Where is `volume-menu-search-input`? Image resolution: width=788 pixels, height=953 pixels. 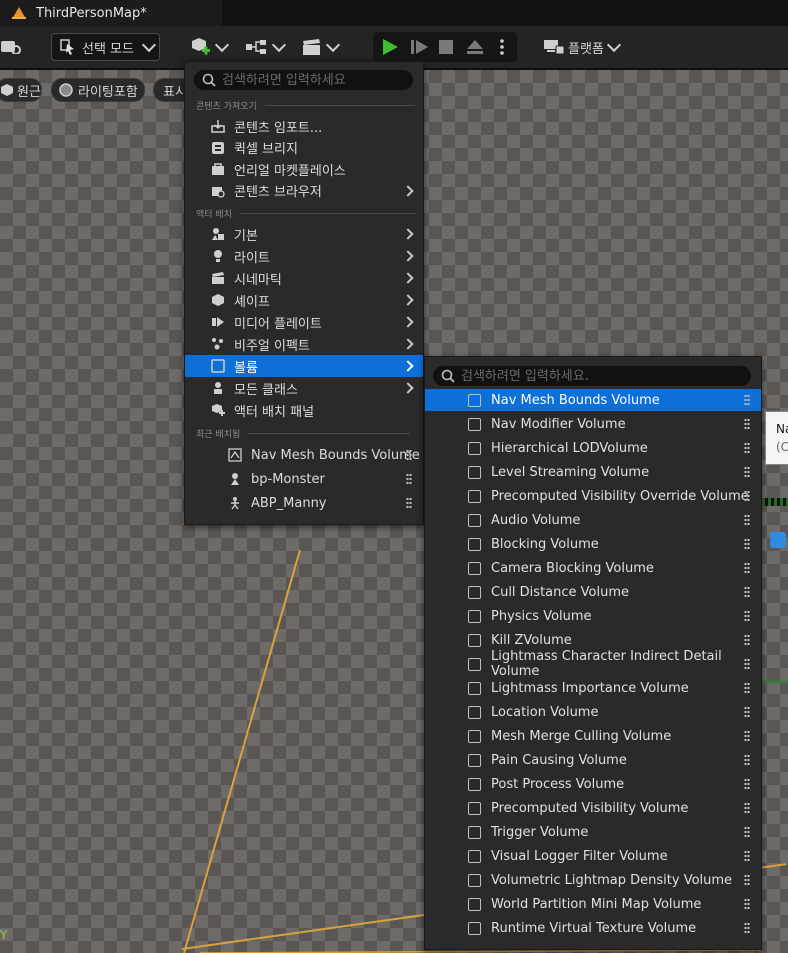
volume-menu-search-input is located at coordinates (606, 376).